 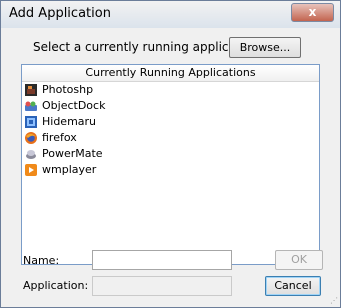 I want to click on list-item-label: Hidemaru, so click(x=69, y=121).